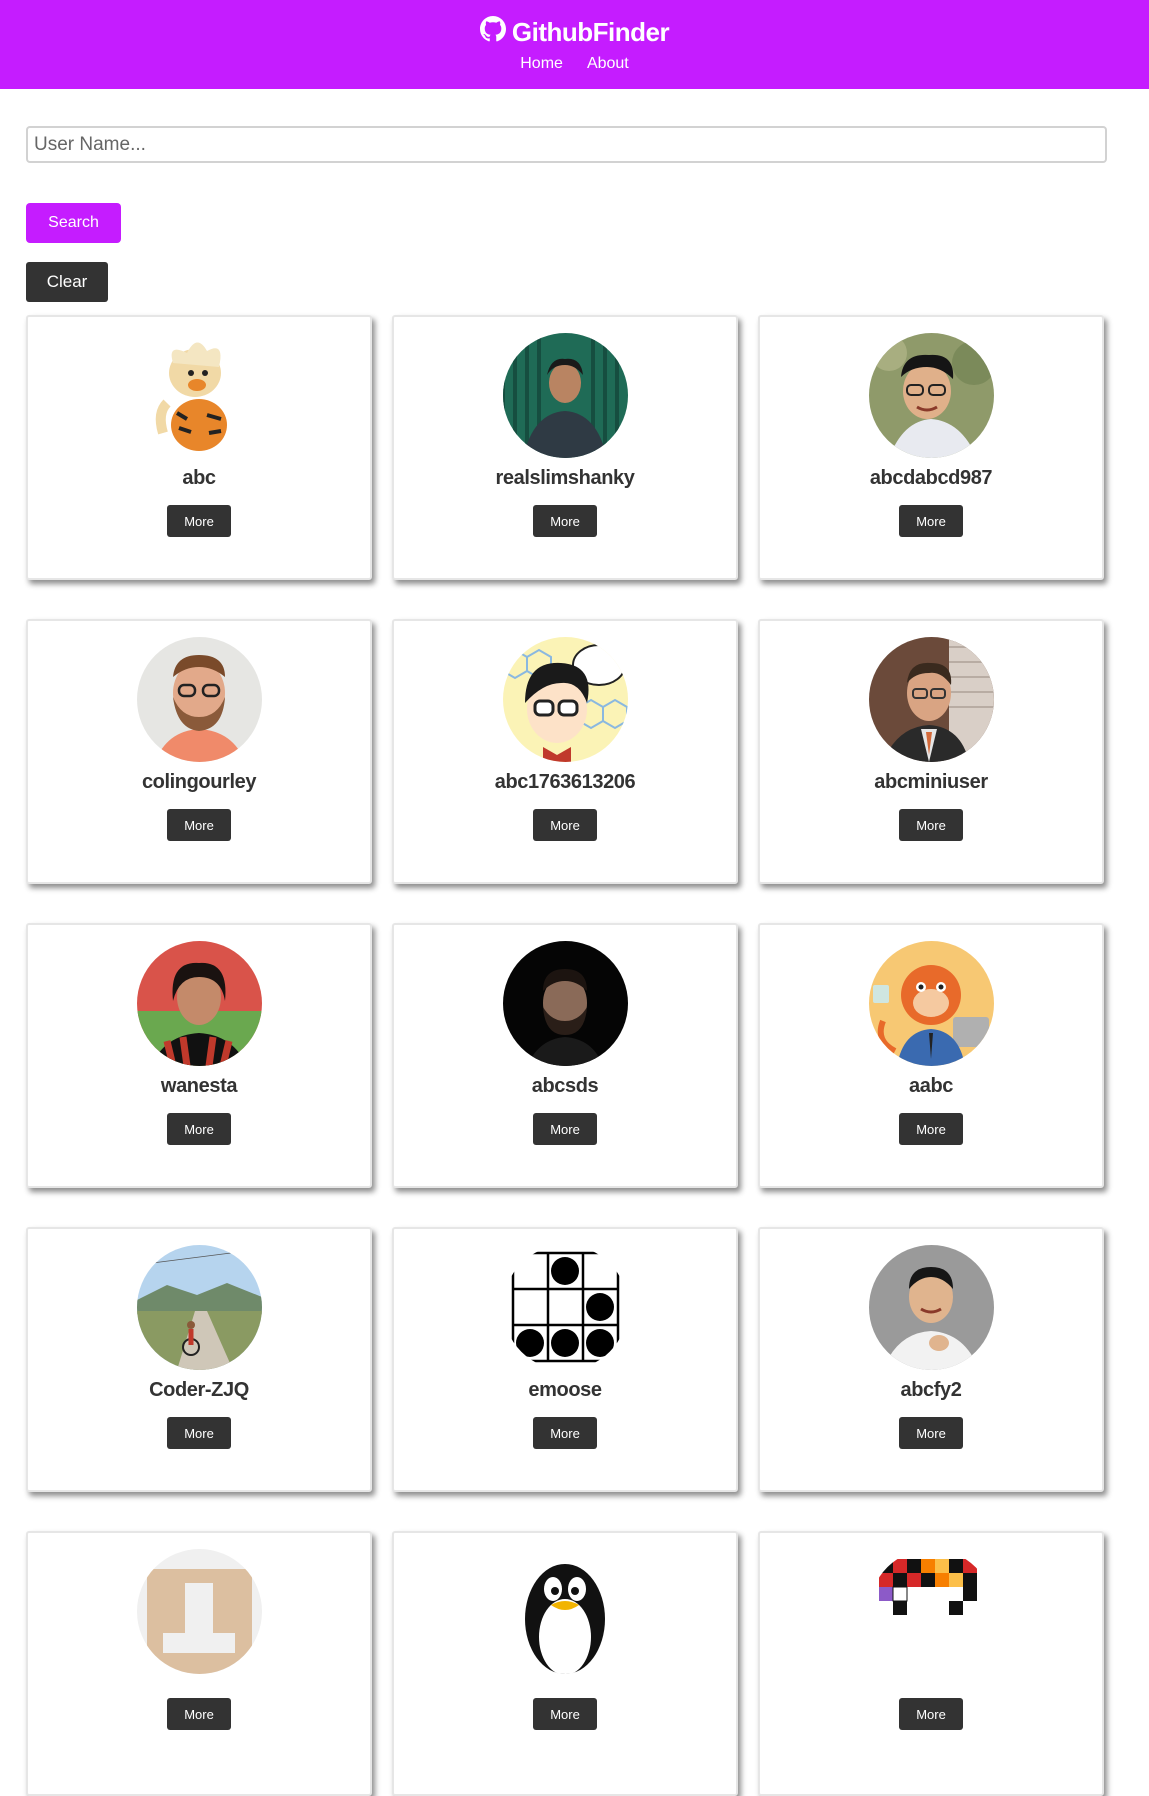  I want to click on user-card: abc More, so click(199, 447).